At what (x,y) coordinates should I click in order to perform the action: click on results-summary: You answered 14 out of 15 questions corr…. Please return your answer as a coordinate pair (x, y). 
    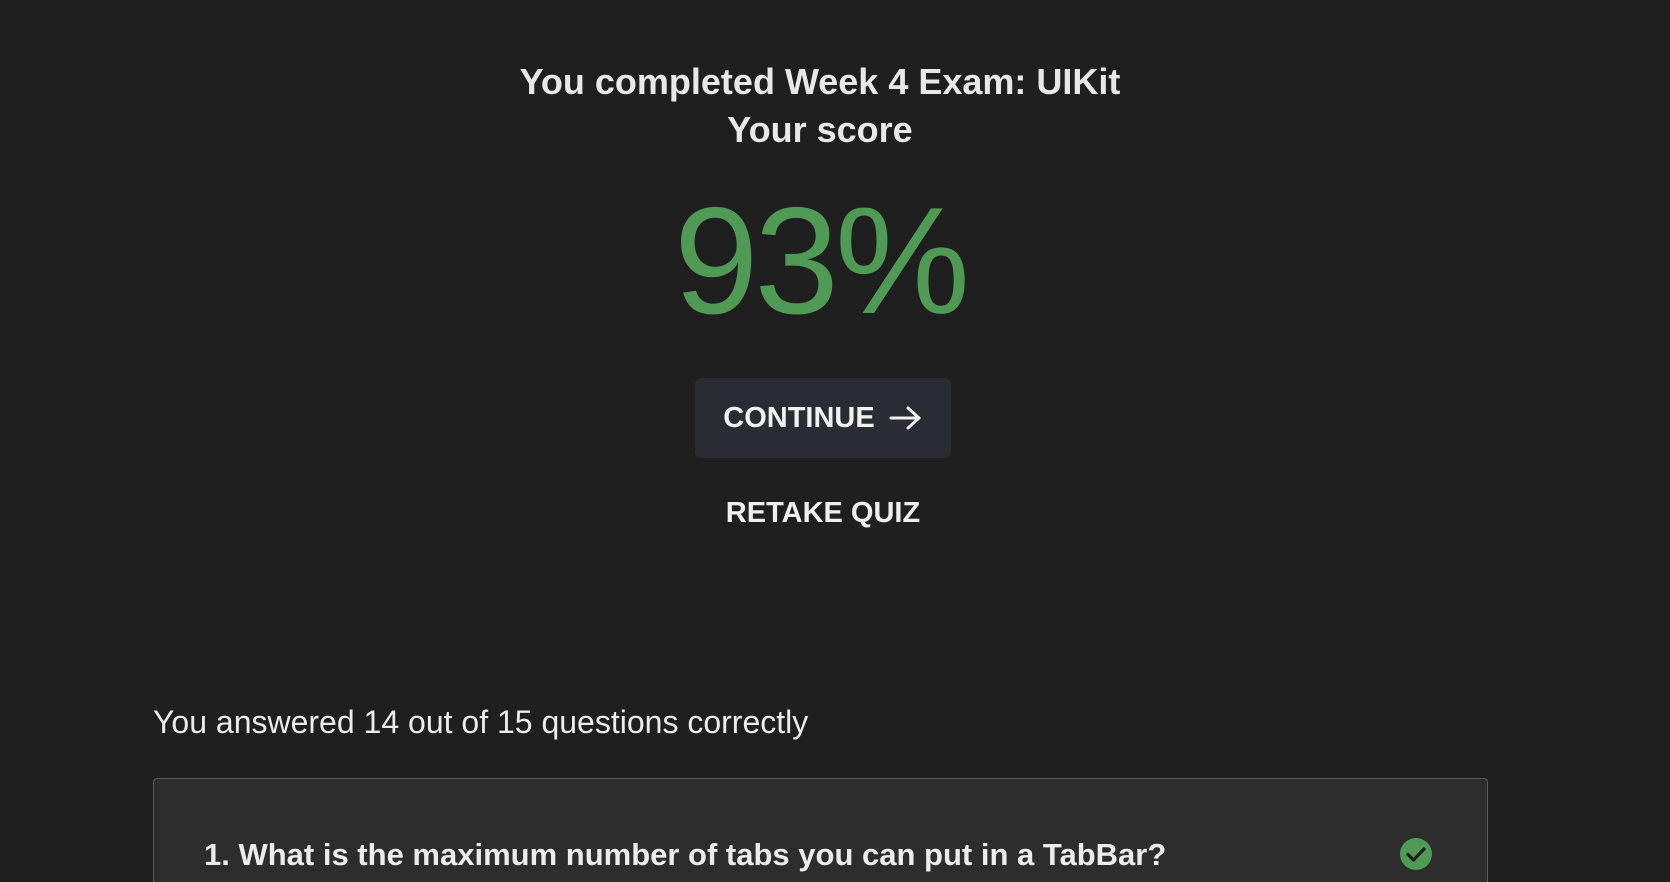
    Looking at the image, I should click on (481, 722).